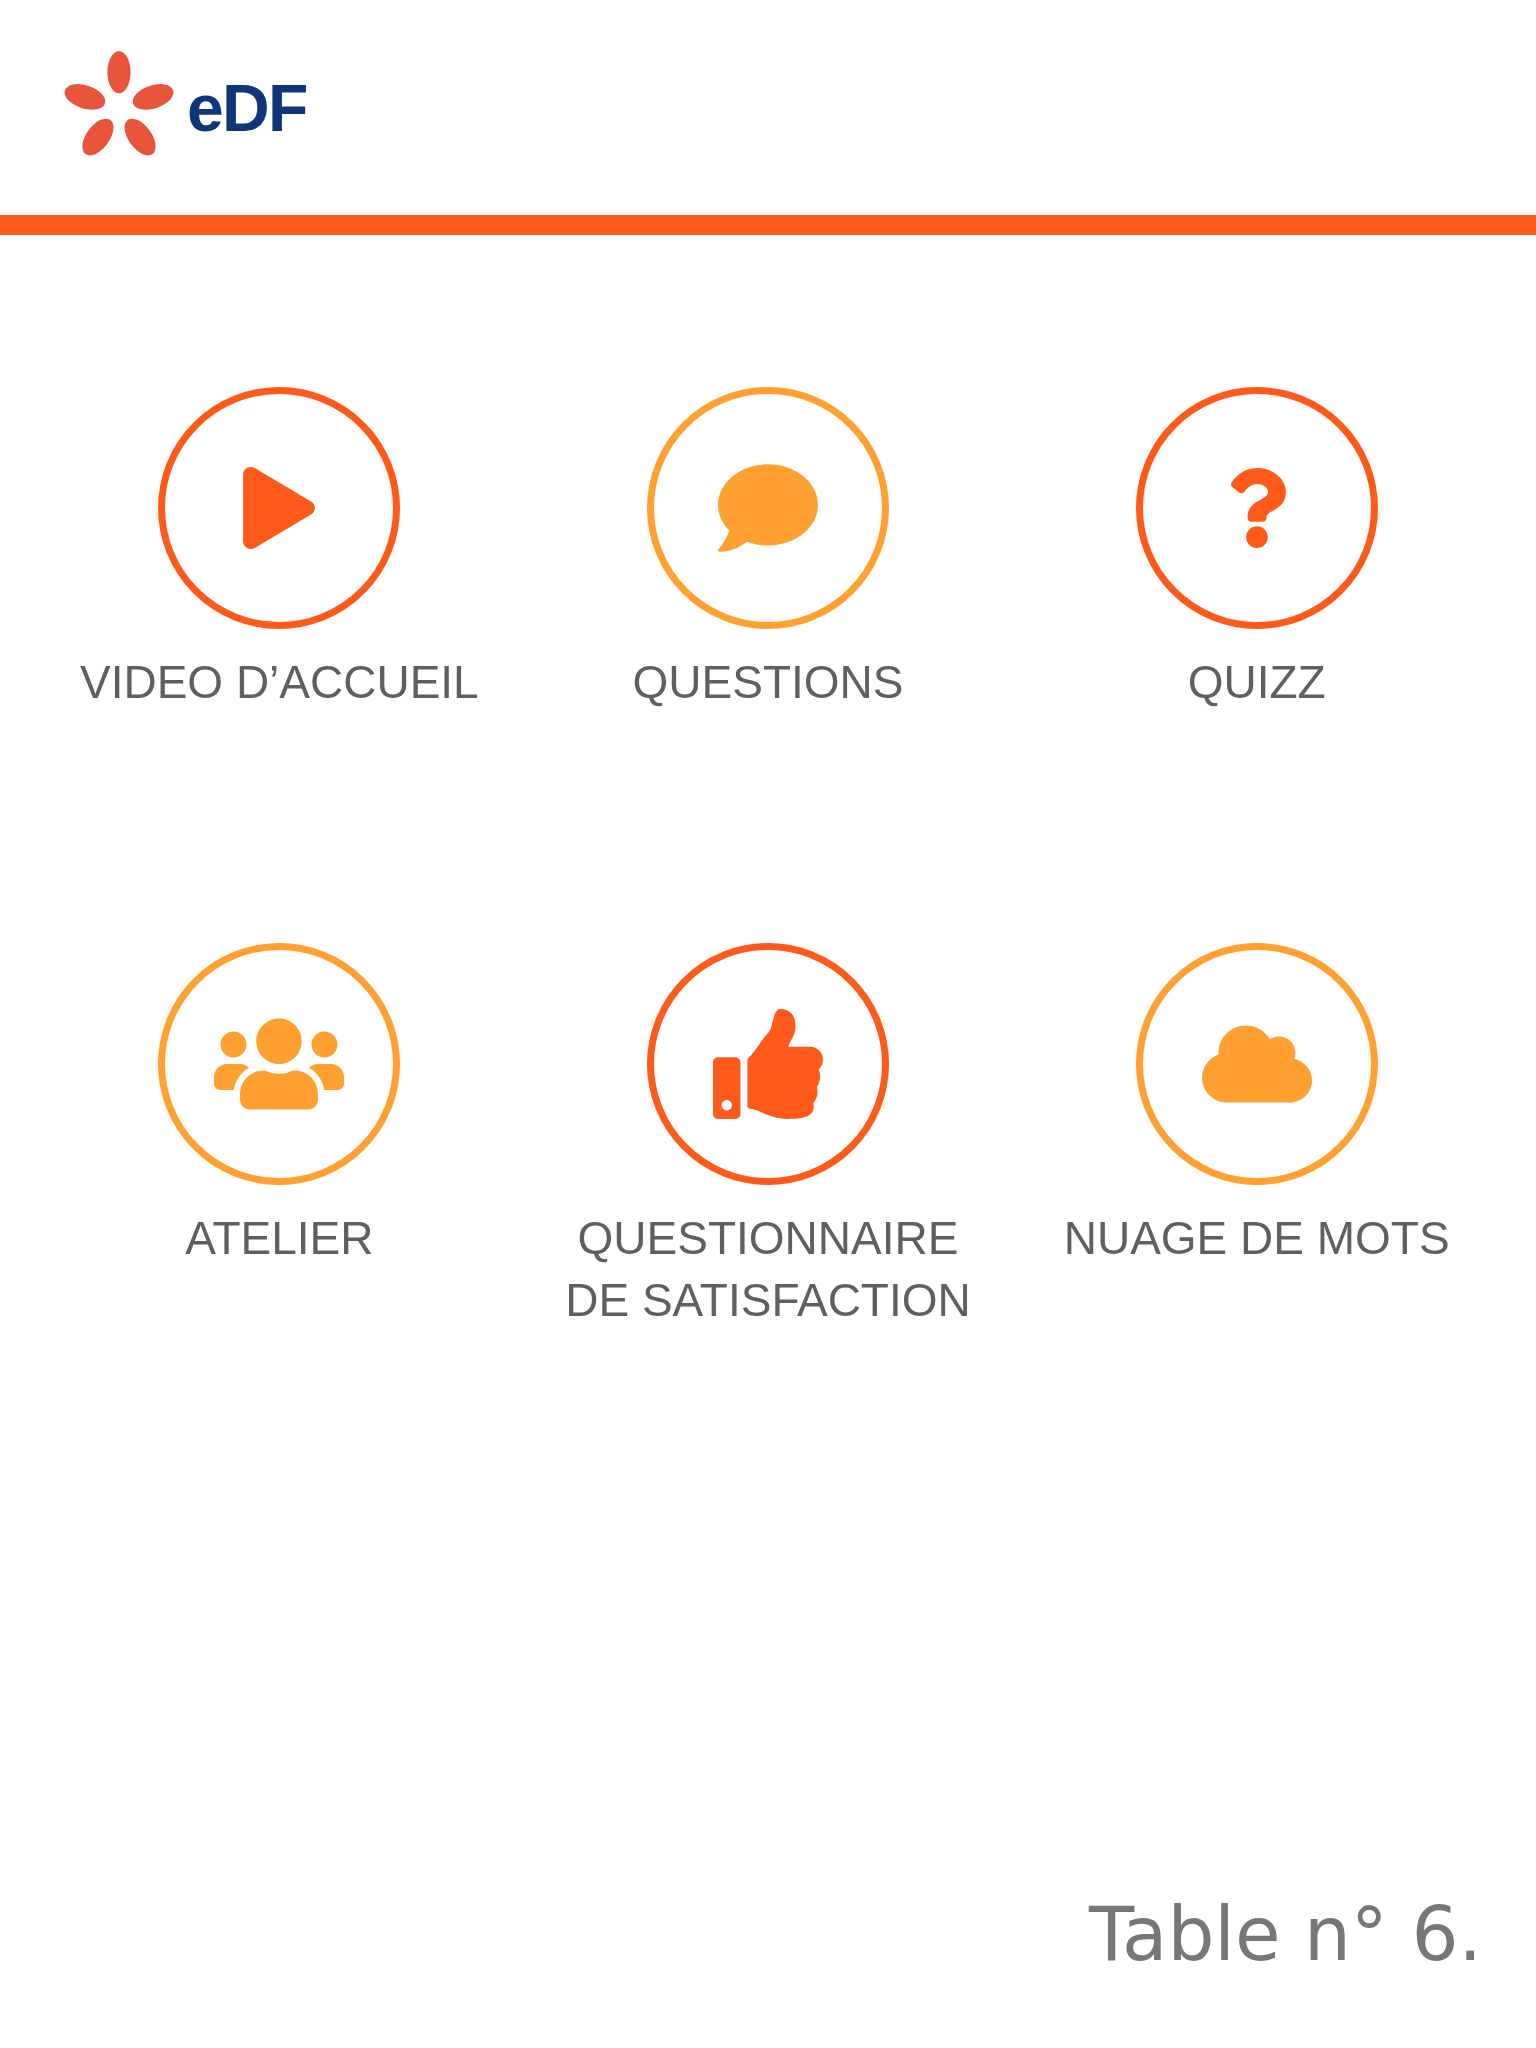  I want to click on logo-text: eDF, so click(247, 107).